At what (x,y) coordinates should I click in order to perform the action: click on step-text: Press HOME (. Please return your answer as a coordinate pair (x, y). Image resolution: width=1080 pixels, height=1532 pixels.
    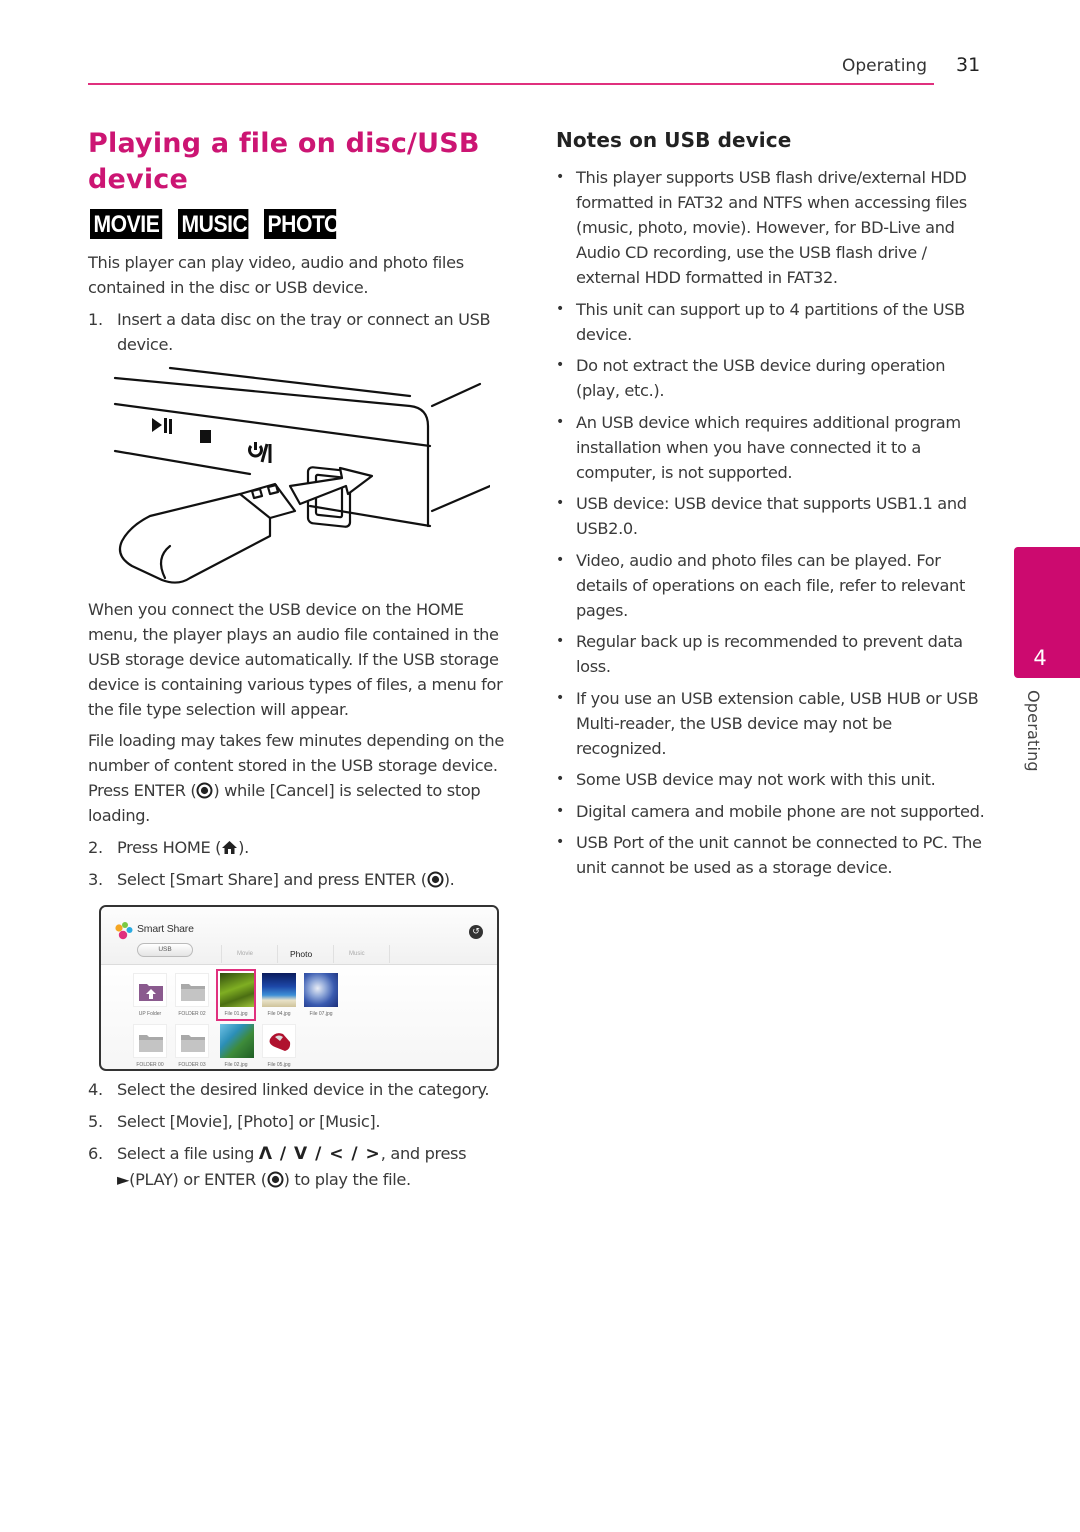
    Looking at the image, I should click on (169, 847).